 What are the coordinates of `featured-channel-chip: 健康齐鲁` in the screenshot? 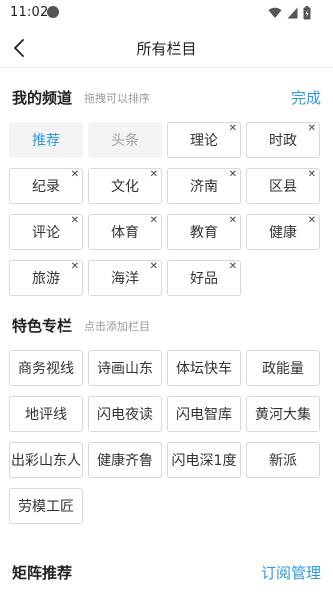 It's located at (125, 460).